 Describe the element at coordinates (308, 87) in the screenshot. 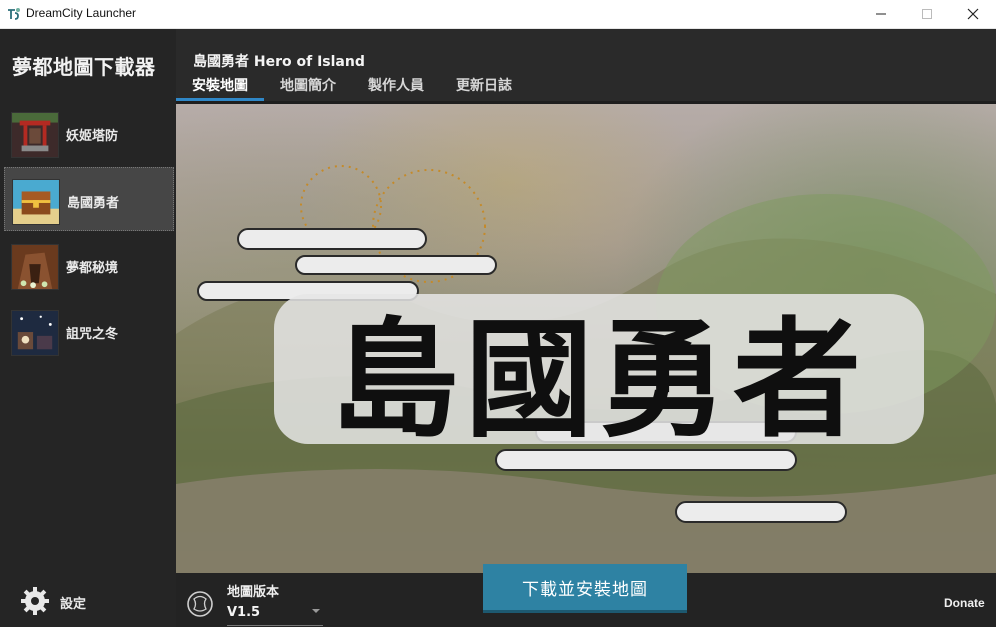

I see `tab-map-intro: 地圖簡介` at that location.